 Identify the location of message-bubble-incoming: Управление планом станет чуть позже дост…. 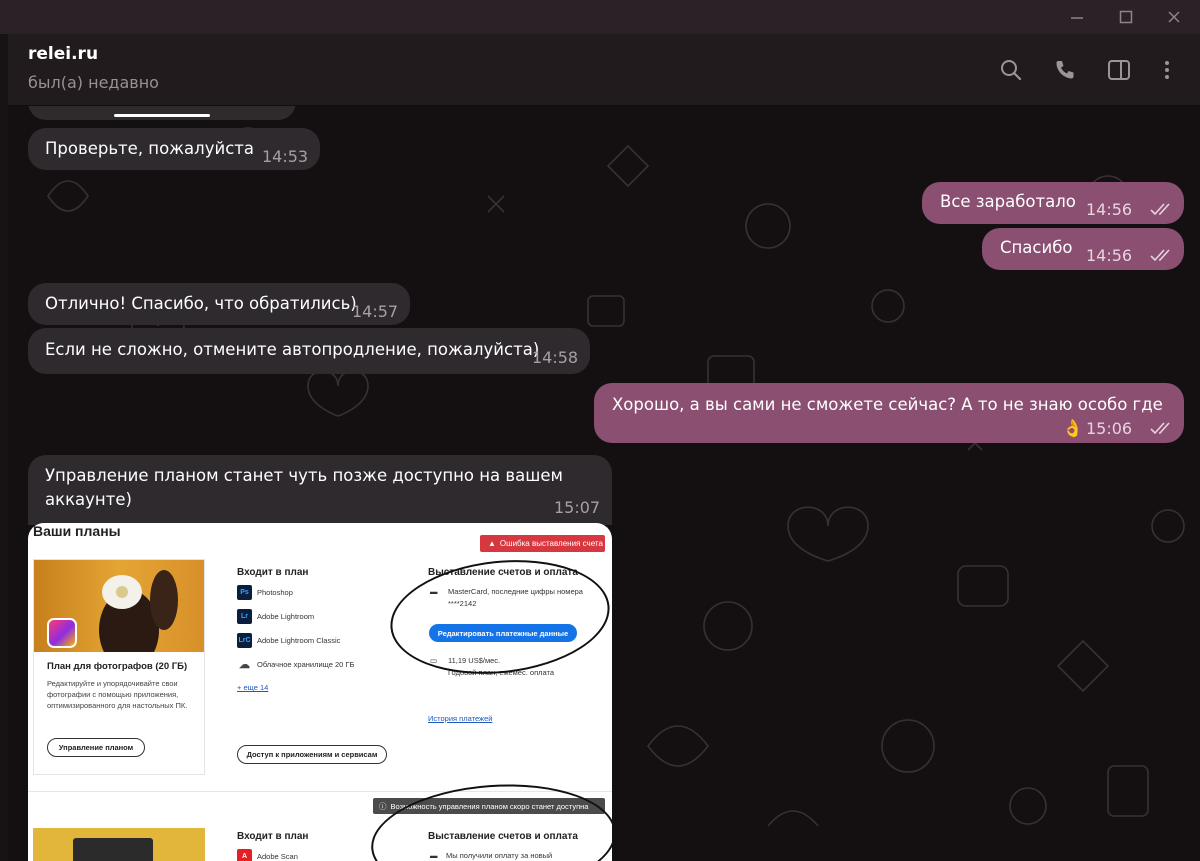
(320, 490).